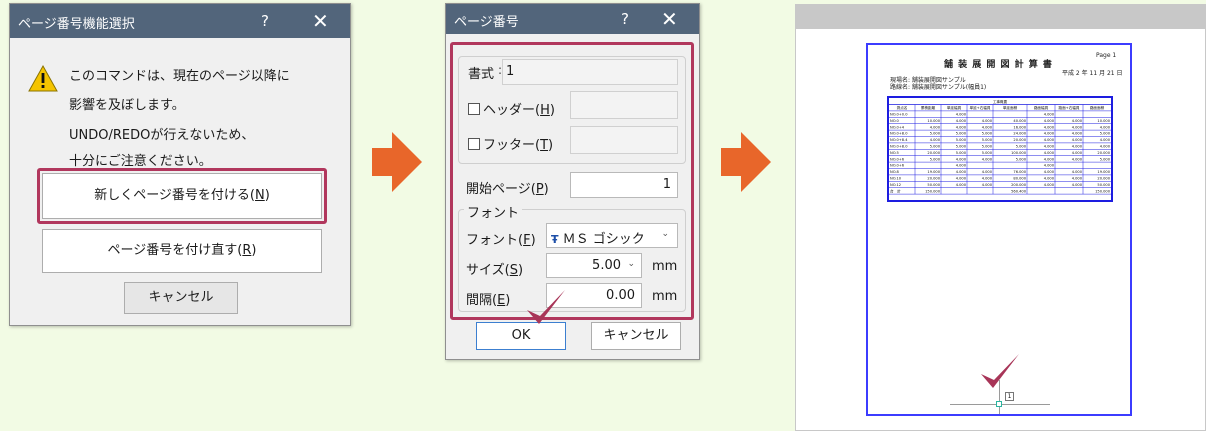  What do you see at coordinates (938, 87) in the screenshot?
I see `route-name: 路線名: 舗装展開図サンプル(幅員1)` at bounding box center [938, 87].